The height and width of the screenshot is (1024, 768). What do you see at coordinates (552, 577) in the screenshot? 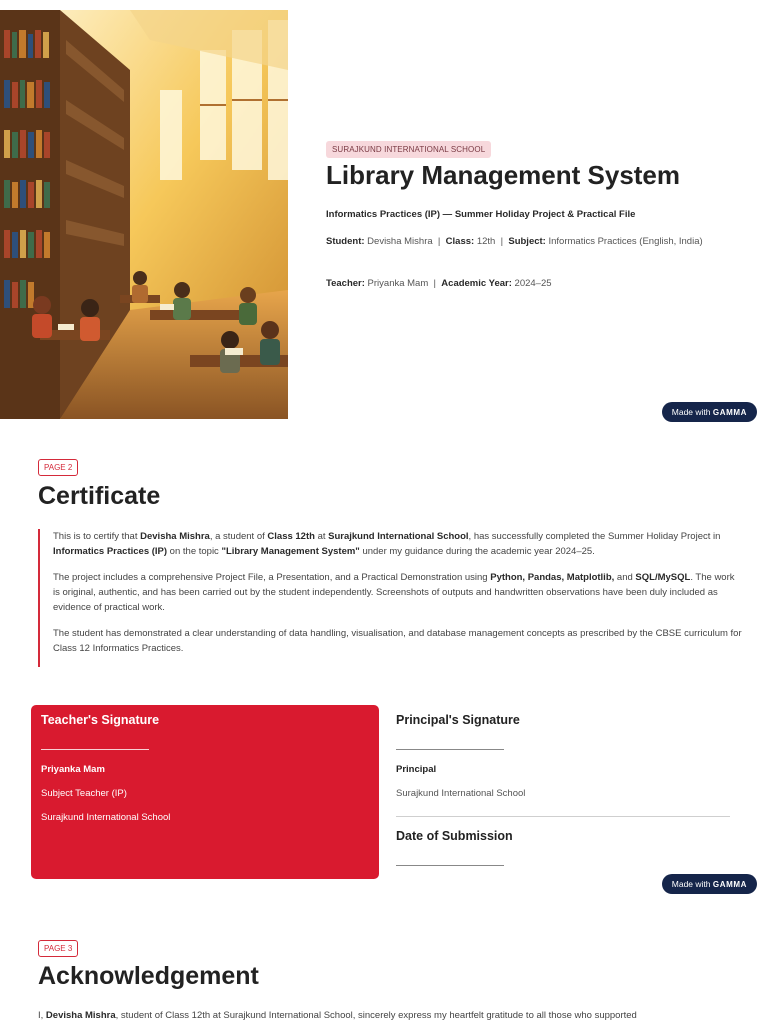
I see `tools-list: Python, Pandas, Matplotlib,` at bounding box center [552, 577].